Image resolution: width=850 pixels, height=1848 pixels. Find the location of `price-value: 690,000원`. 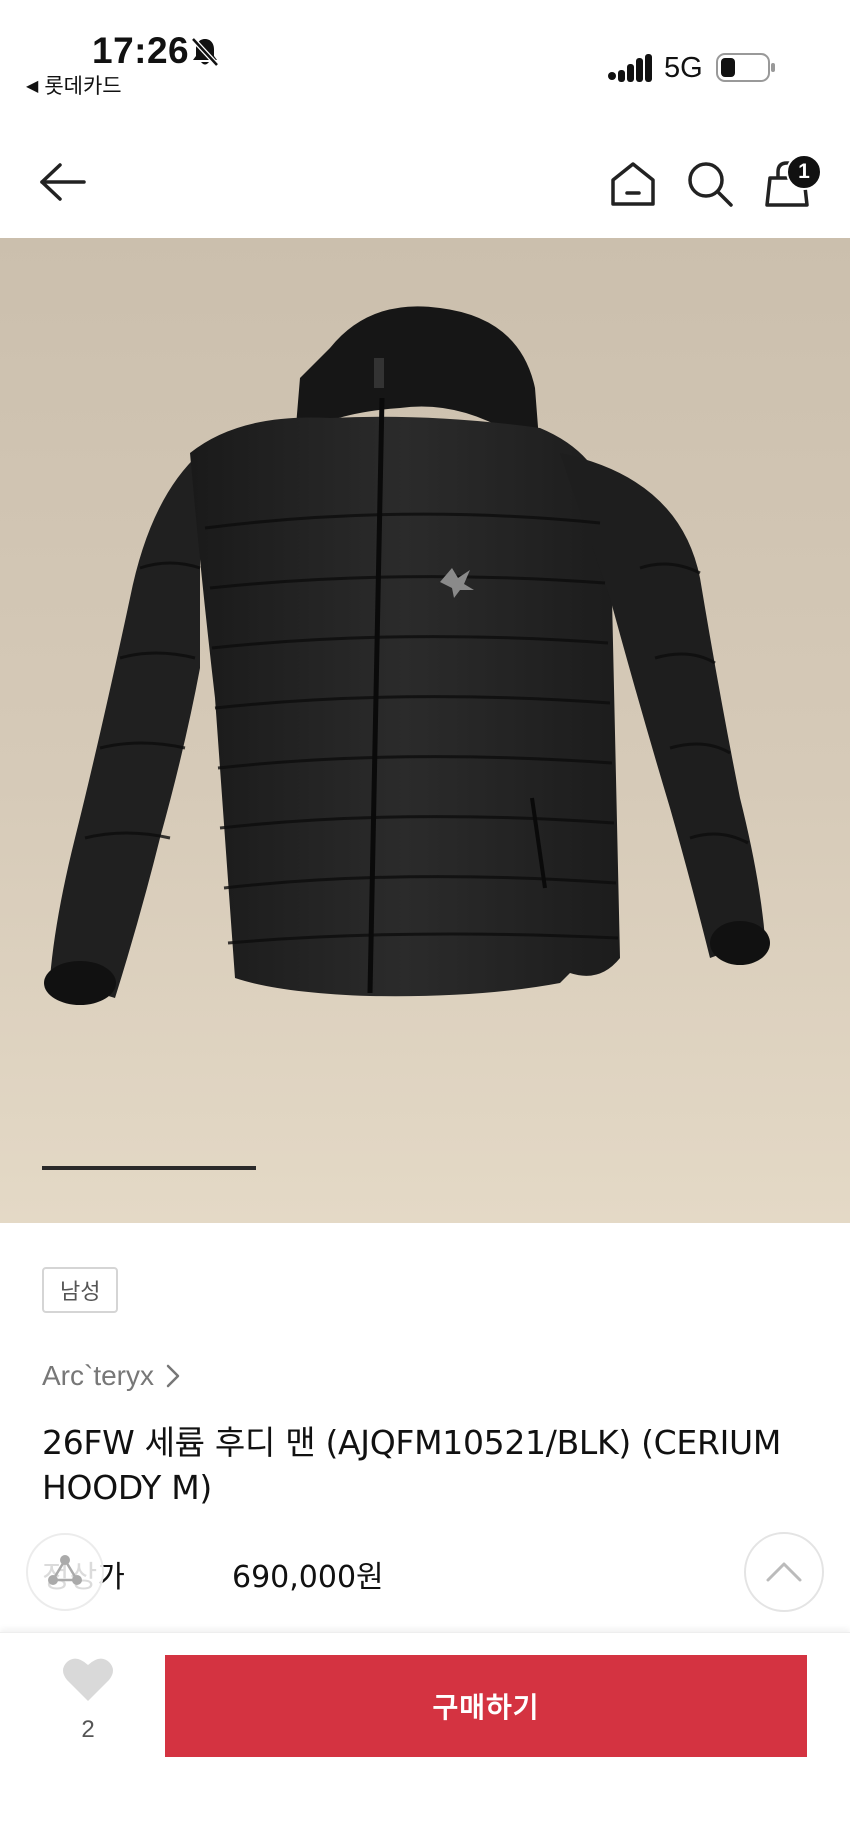

price-value: 690,000원 is located at coordinates (308, 1577).